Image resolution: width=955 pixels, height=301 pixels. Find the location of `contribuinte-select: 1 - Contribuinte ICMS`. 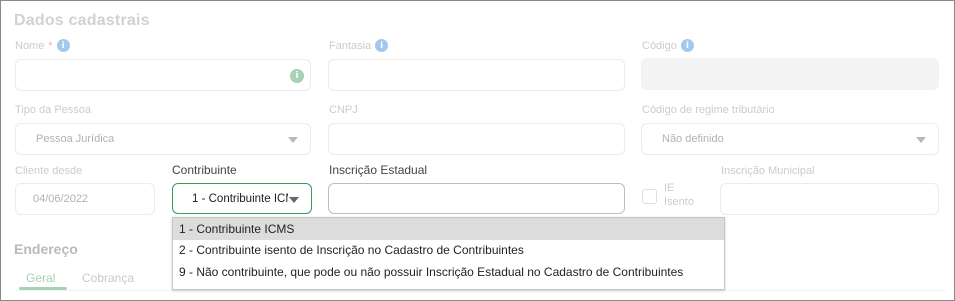

contribuinte-select: 1 - Contribuinte ICMS is located at coordinates (242, 198).